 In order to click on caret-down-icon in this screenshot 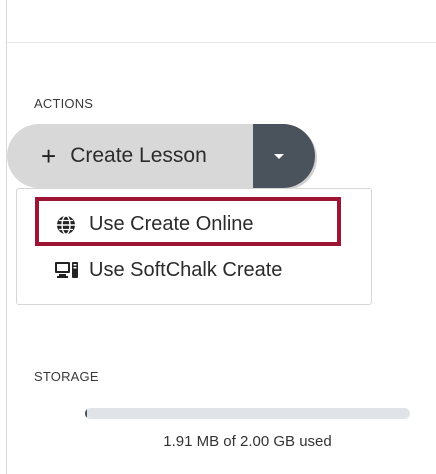, I will do `click(279, 156)`.